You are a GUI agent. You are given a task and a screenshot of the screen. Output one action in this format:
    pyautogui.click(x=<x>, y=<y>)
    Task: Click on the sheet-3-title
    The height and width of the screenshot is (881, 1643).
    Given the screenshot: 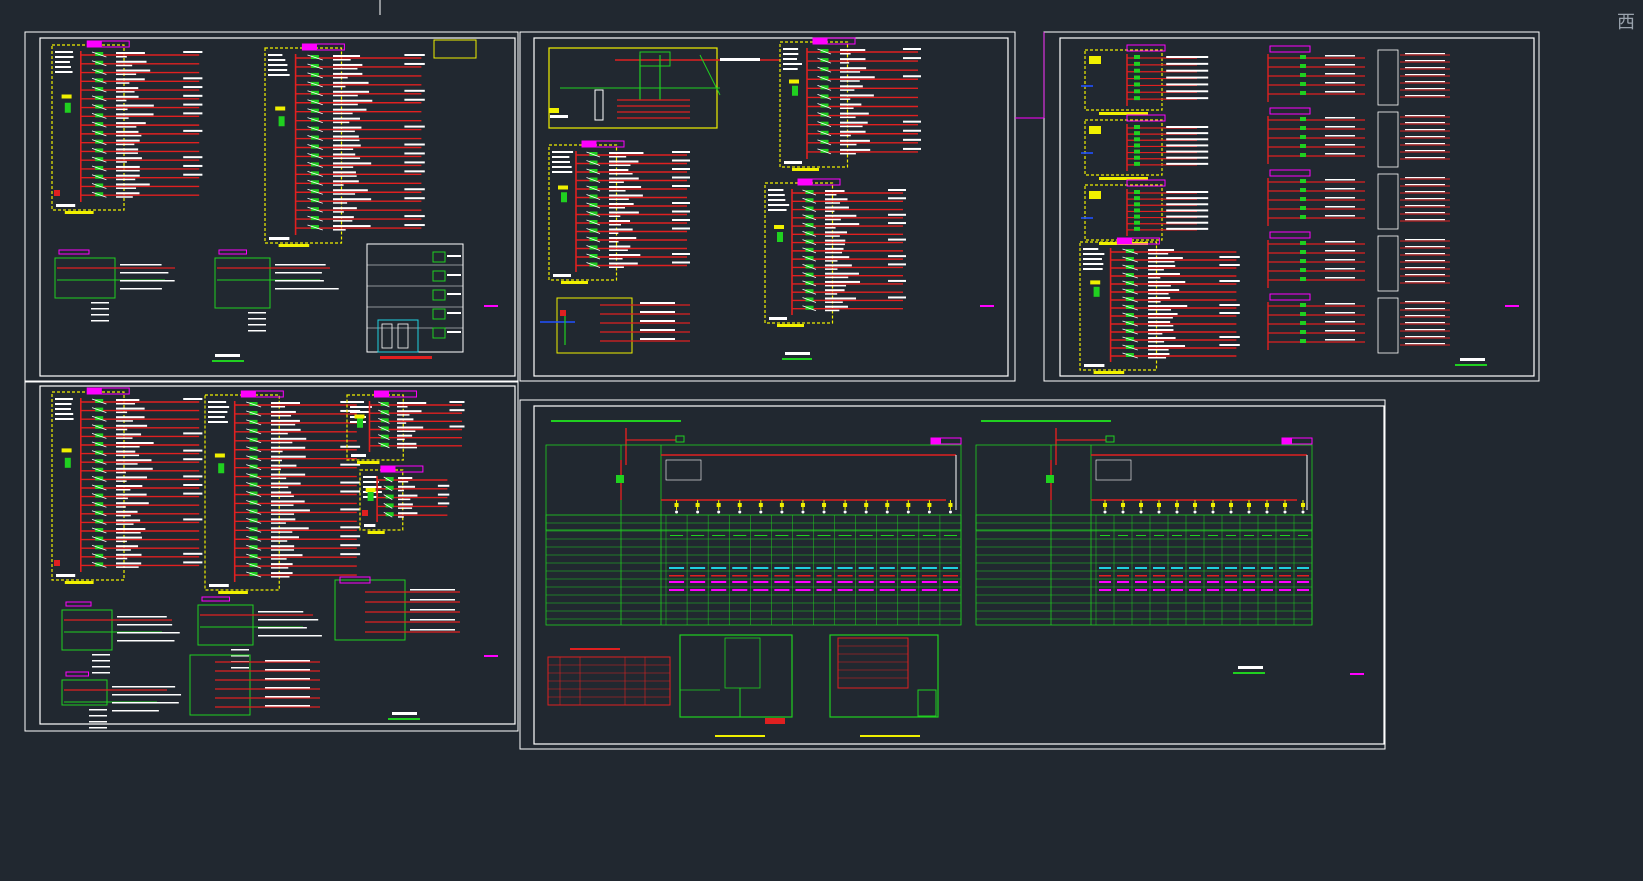 What is the action you would take?
    pyautogui.click(x=1472, y=359)
    